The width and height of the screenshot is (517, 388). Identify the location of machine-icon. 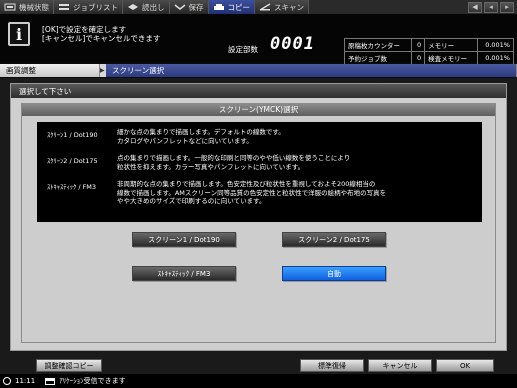
(10, 7).